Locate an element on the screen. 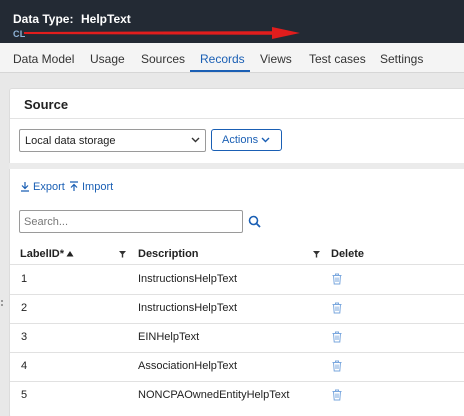 The image size is (464, 416). column-header-description: Description is located at coordinates (168, 254).